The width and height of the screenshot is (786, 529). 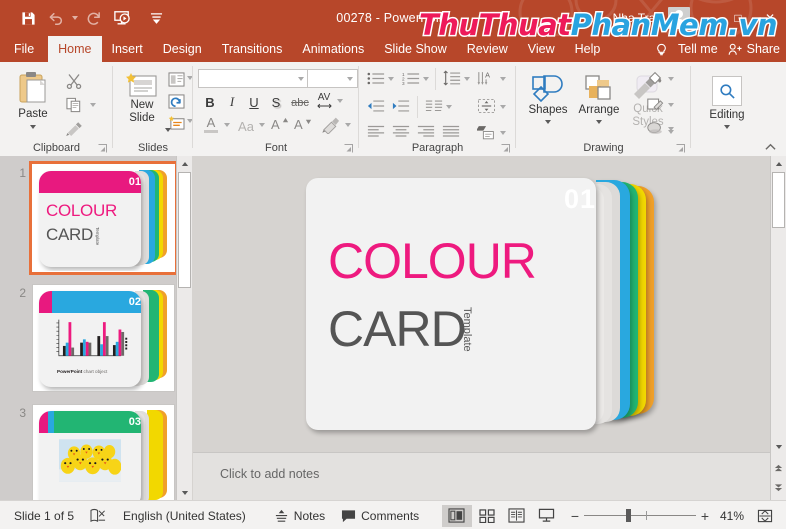 What do you see at coordinates (401, 108) in the screenshot?
I see `increase-indent-button` at bounding box center [401, 108].